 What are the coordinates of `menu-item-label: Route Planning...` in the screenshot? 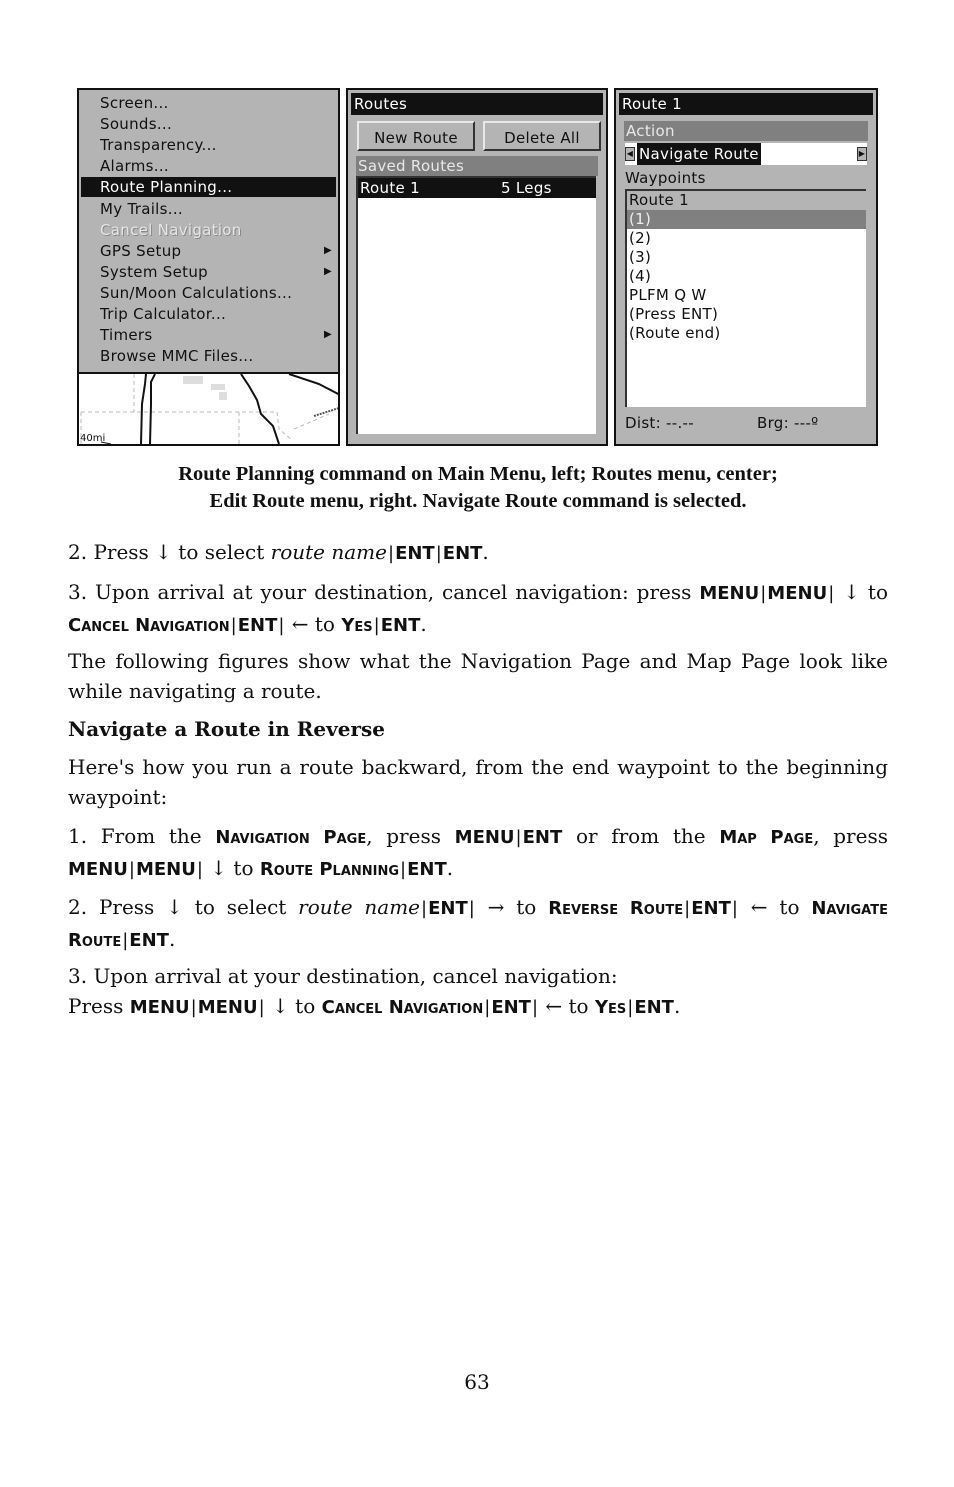 It's located at (166, 187).